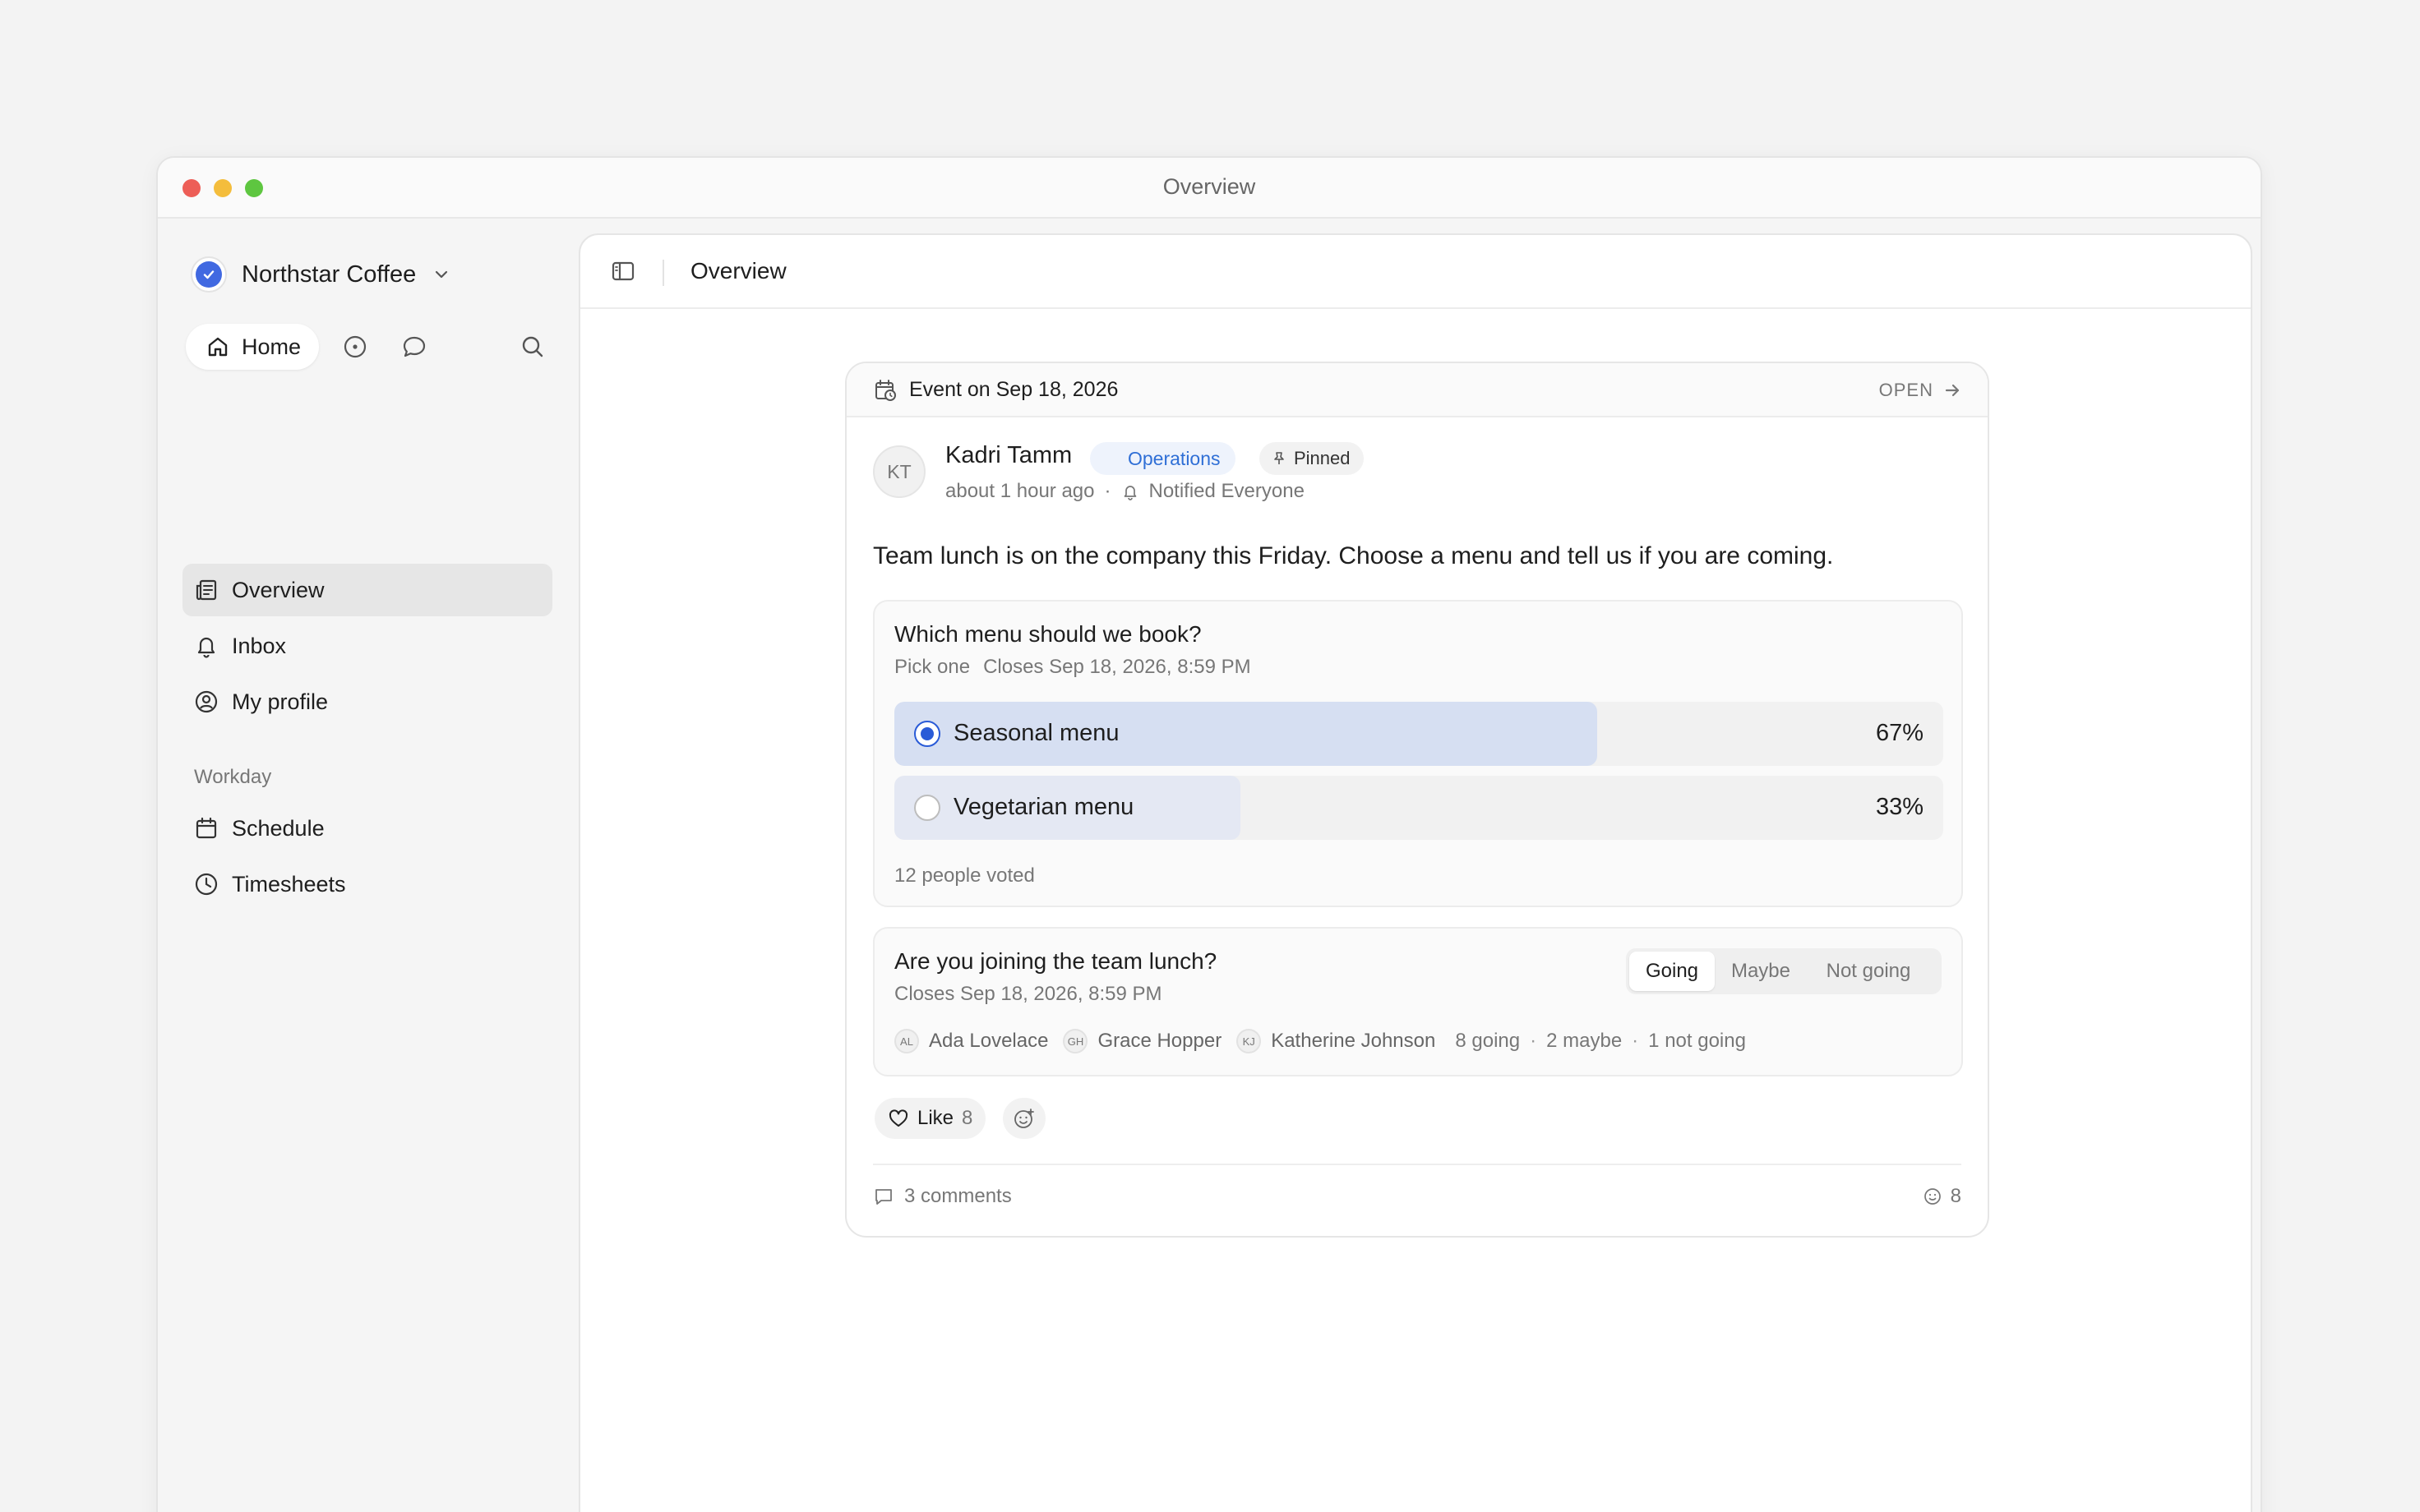  What do you see at coordinates (1761, 971) in the screenshot?
I see `rsvp-maybe-button: Maybe` at bounding box center [1761, 971].